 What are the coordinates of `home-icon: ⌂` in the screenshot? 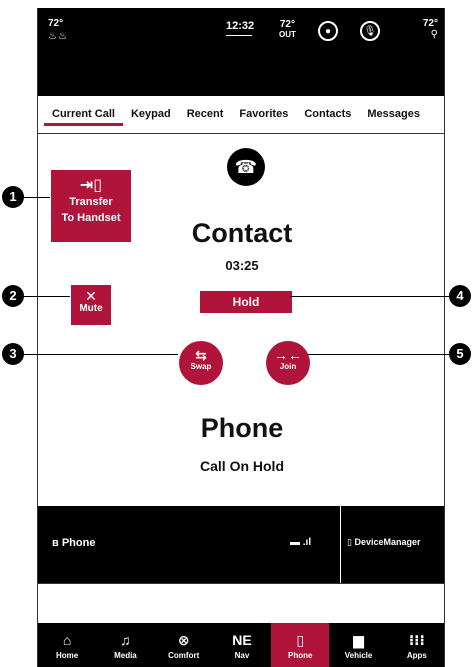 It's located at (67, 640).